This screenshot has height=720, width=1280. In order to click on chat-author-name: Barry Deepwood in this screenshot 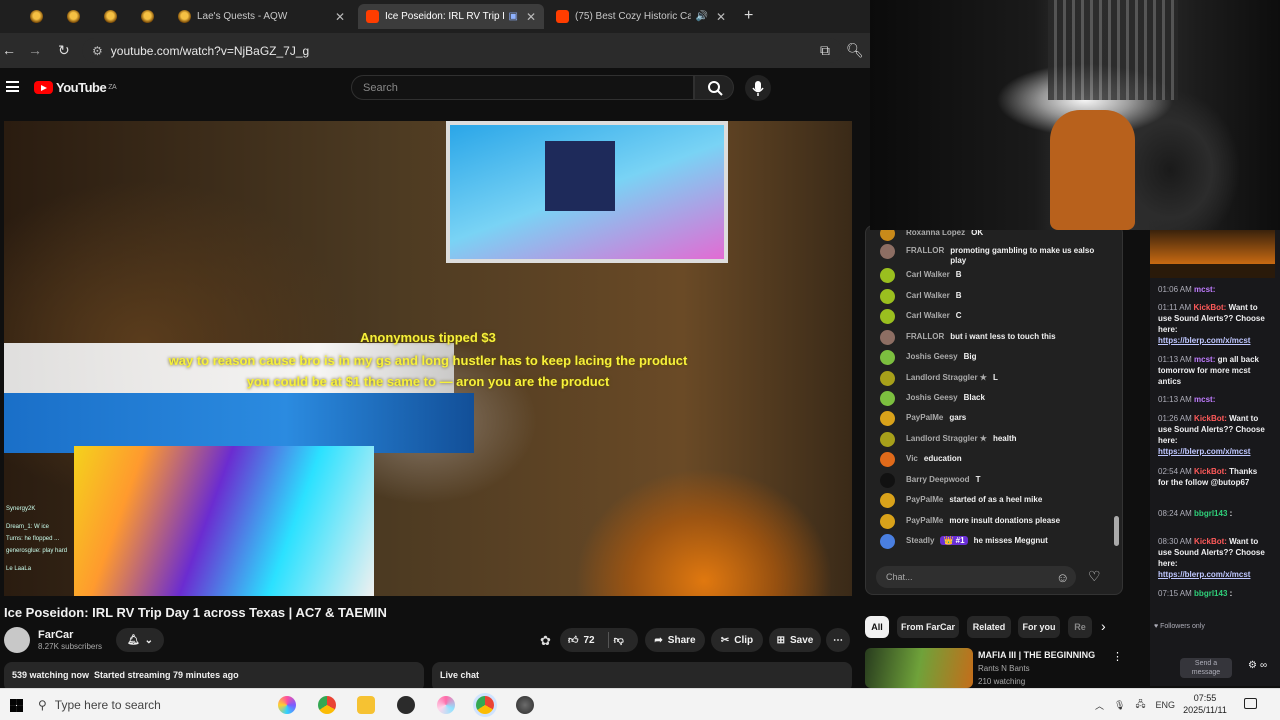, I will do `click(938, 479)`.